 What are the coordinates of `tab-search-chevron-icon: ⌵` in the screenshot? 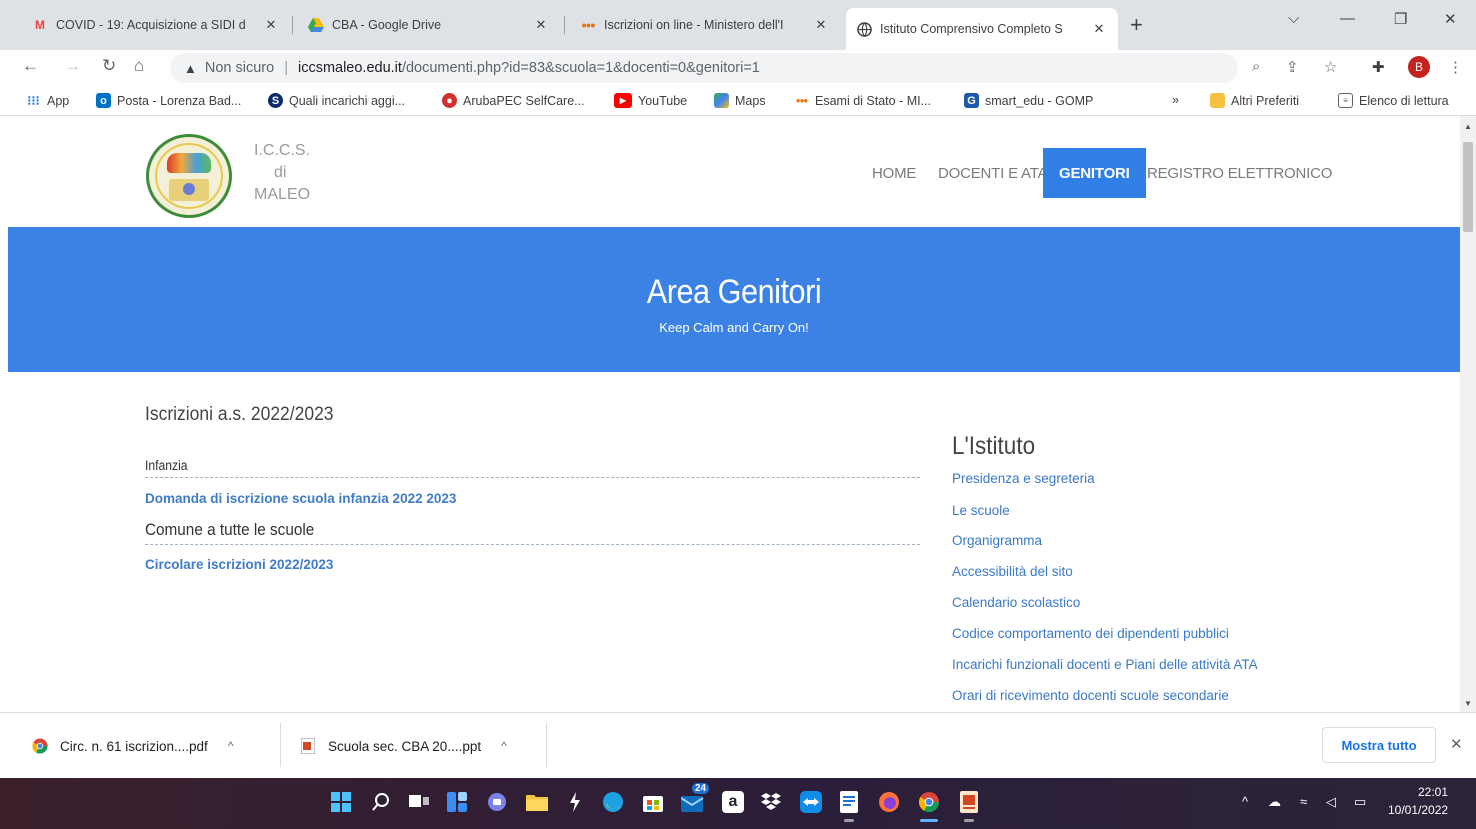 It's located at (1293, 18).